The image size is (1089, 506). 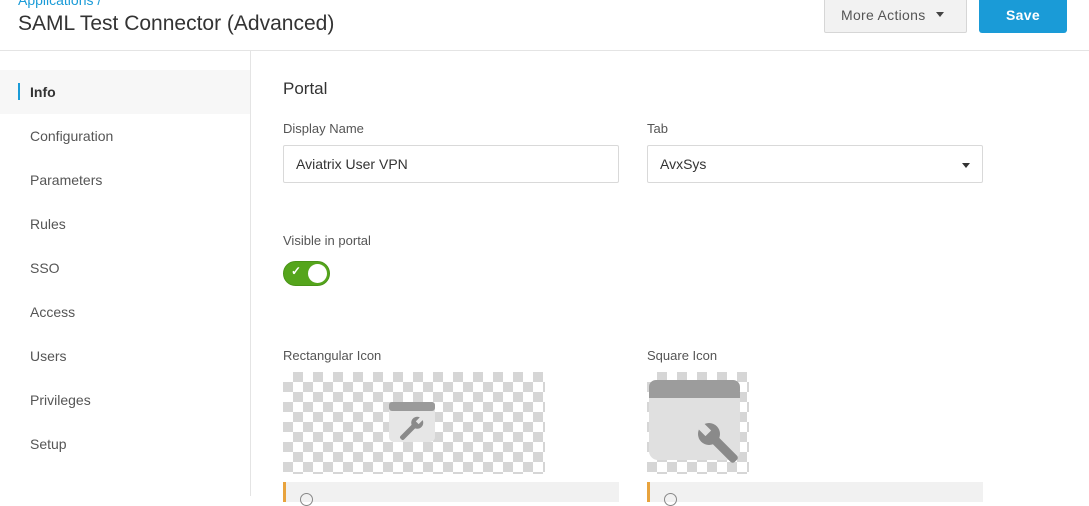 What do you see at coordinates (296, 271) in the screenshot?
I see `check-icon: ✓` at bounding box center [296, 271].